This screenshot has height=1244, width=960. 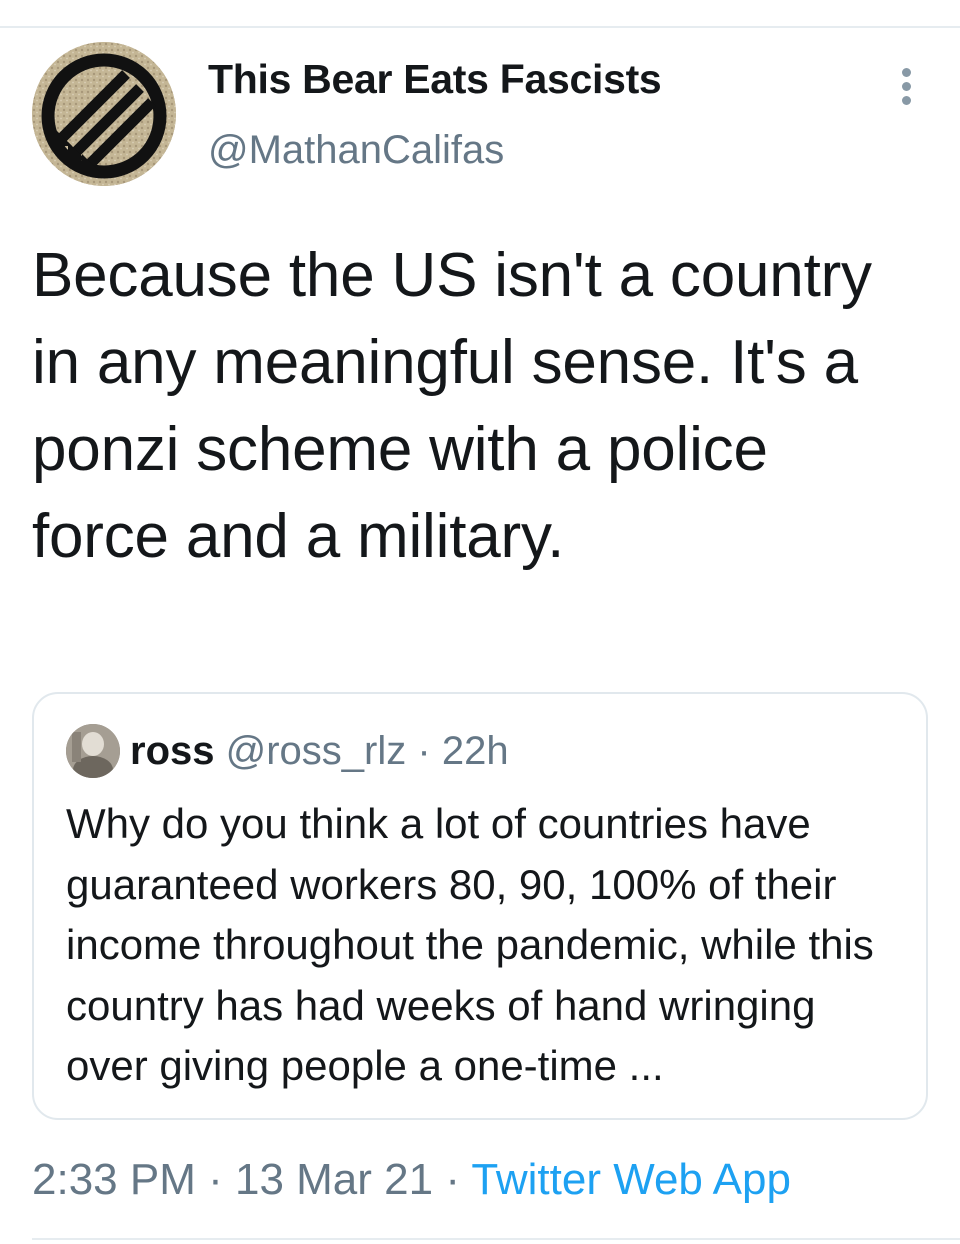 What do you see at coordinates (316, 751) in the screenshot?
I see `quoted-author-handle: @ross_rlz` at bounding box center [316, 751].